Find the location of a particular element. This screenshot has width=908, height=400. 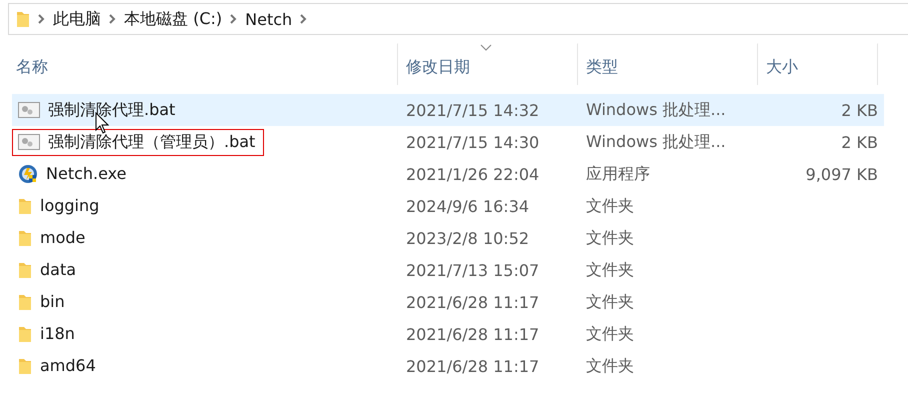

modified-date: 2021/7/13 15:07 is located at coordinates (473, 270).